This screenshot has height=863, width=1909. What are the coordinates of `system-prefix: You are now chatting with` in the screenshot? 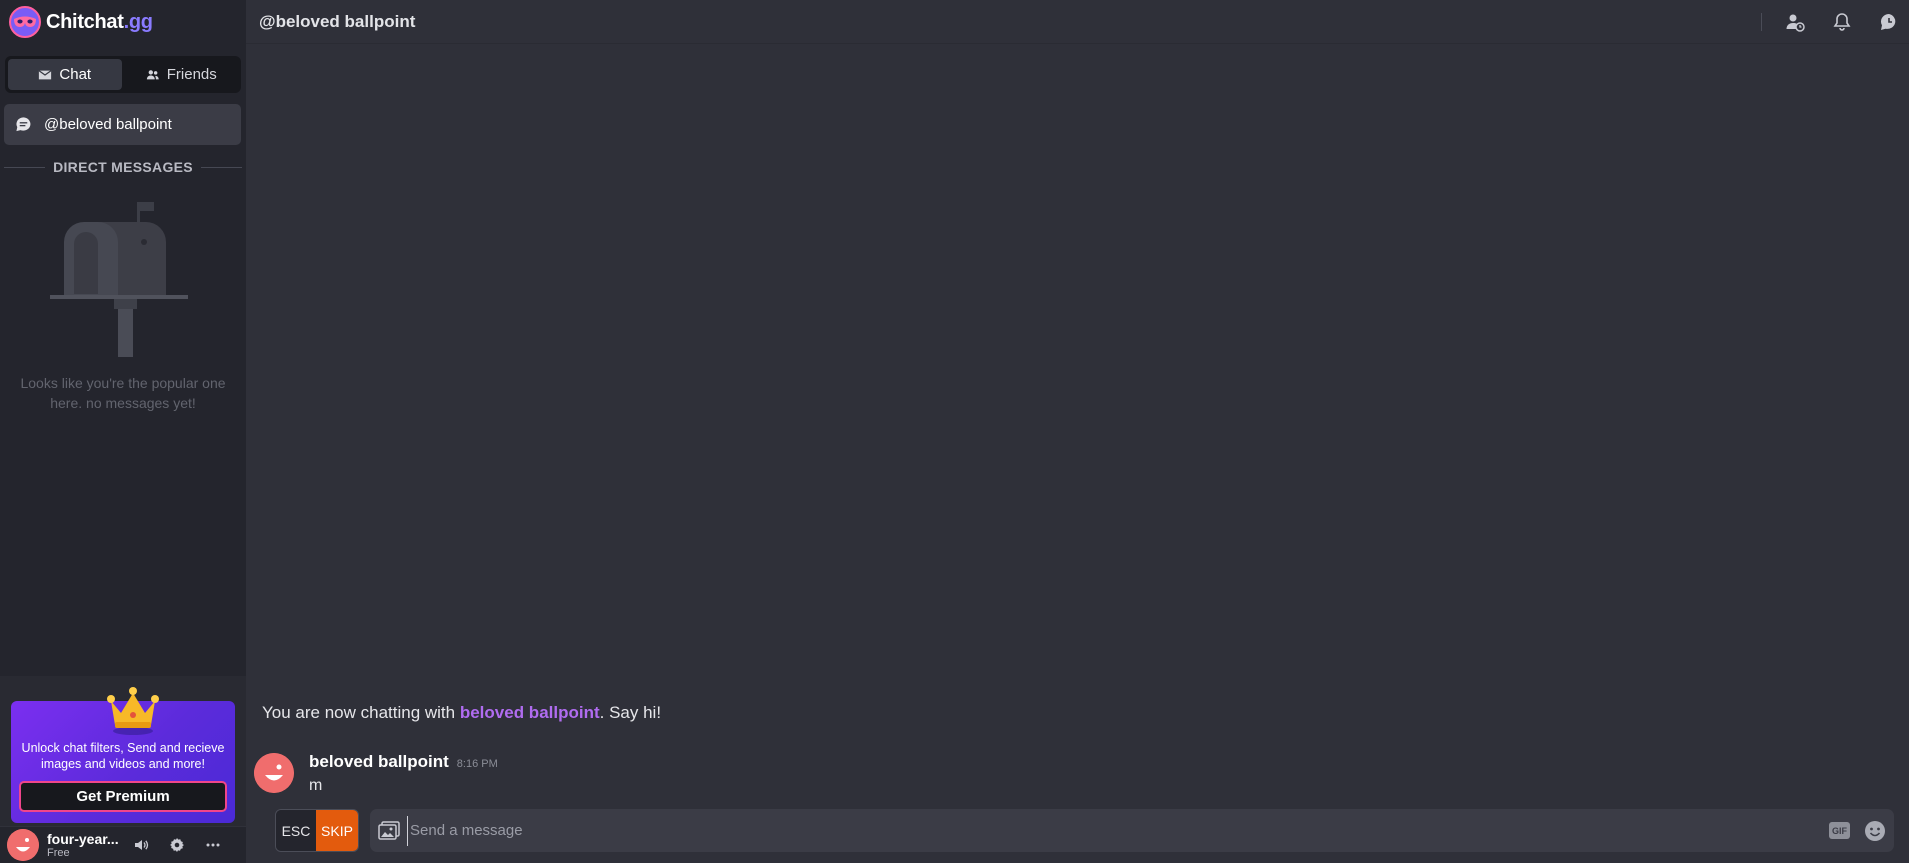 It's located at (361, 712).